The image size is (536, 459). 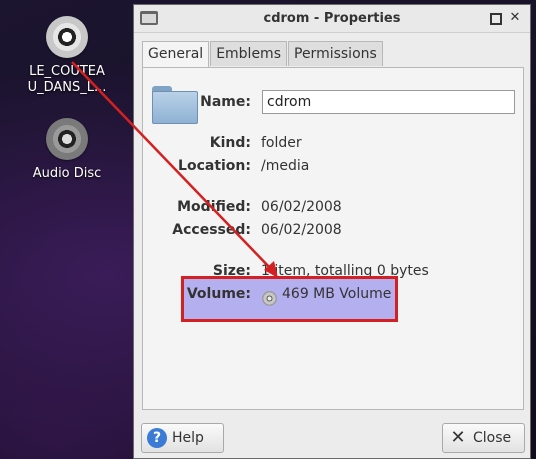 What do you see at coordinates (388, 102) in the screenshot?
I see `name-field` at bounding box center [388, 102].